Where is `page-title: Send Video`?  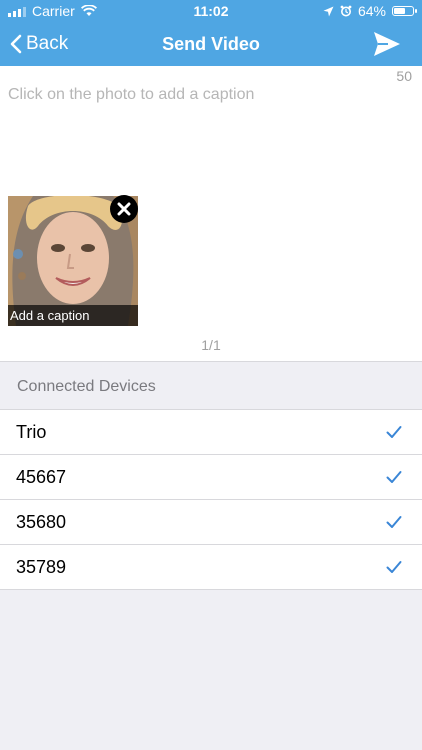
page-title: Send Video is located at coordinates (211, 44).